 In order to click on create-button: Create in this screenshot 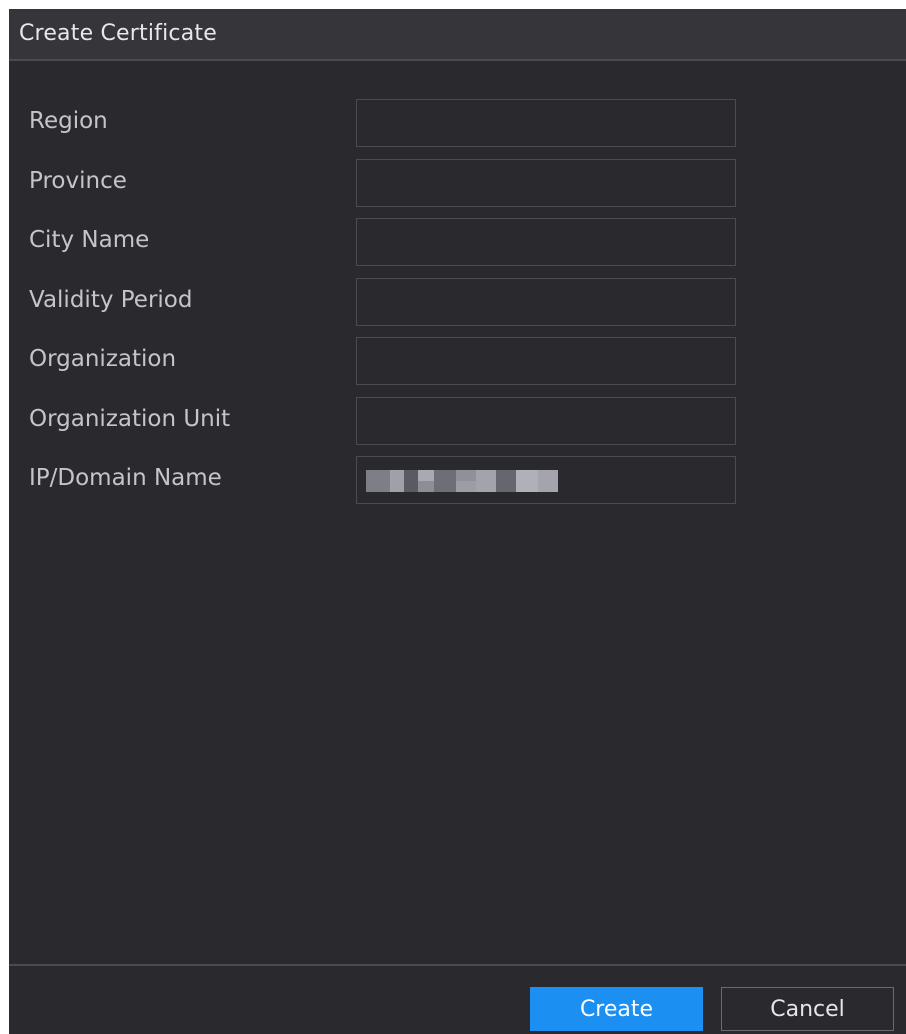, I will do `click(616, 1009)`.